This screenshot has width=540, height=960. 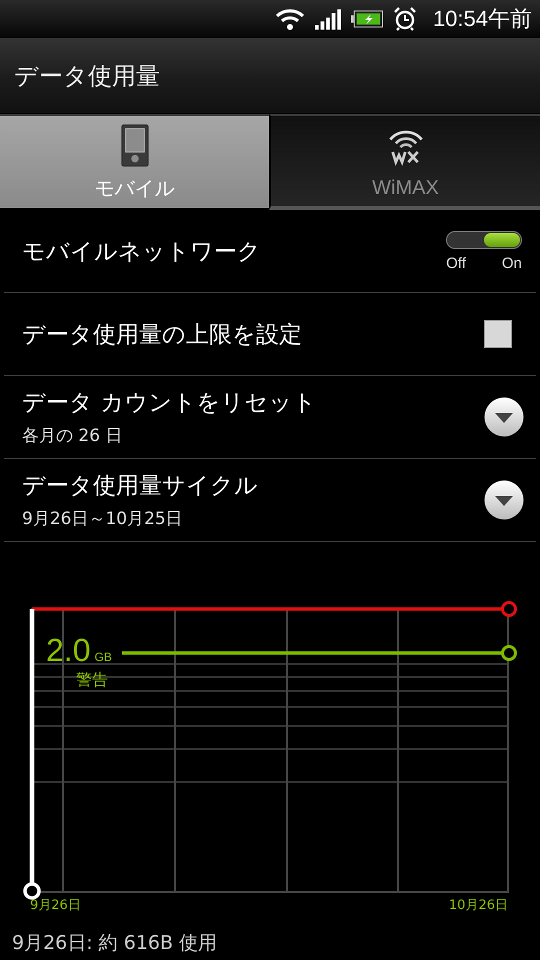 What do you see at coordinates (115, 943) in the screenshot?
I see `usage-summary: 9月26日: 約 616B 使用` at bounding box center [115, 943].